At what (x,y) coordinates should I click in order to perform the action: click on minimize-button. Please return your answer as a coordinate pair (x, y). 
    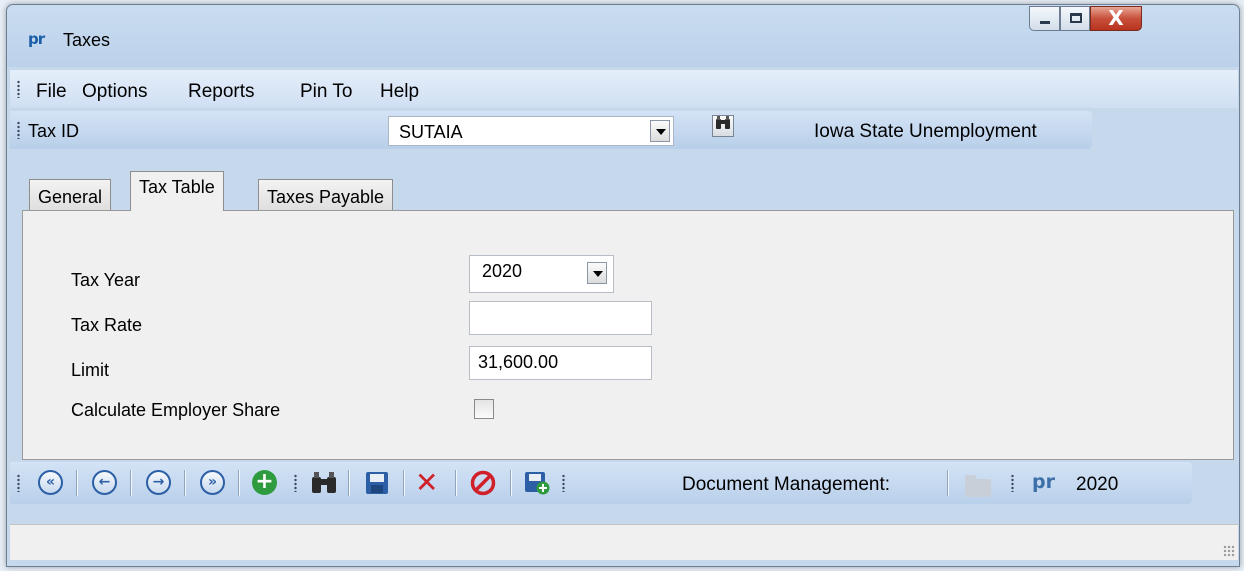
    Looking at the image, I should click on (1044, 18).